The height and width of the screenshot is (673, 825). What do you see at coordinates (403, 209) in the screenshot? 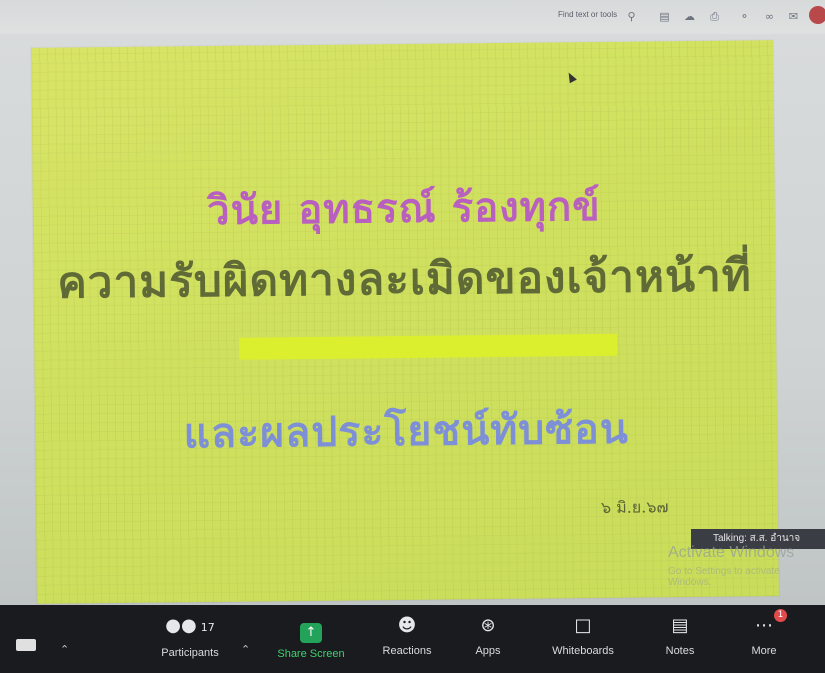
I see `slide-title-line1: วินัย อุทธรณ์ ร้องทุกข์` at bounding box center [403, 209].